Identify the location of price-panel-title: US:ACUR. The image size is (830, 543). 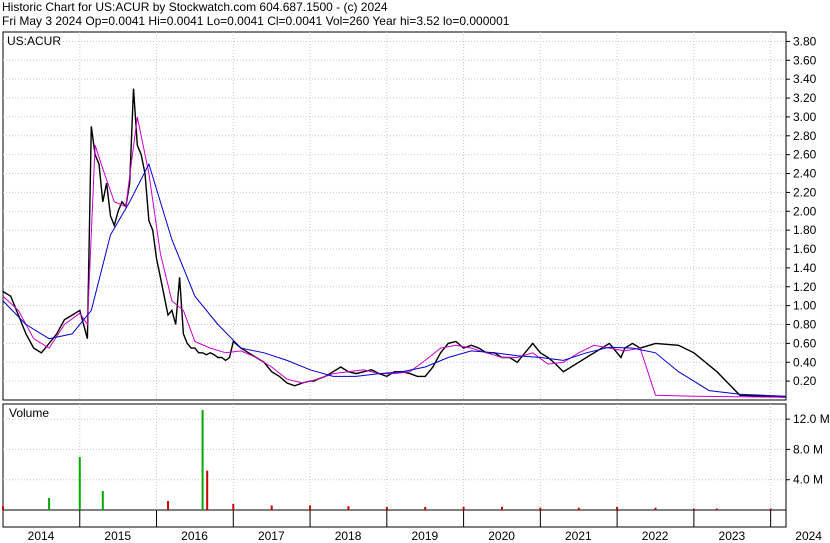
(34, 41).